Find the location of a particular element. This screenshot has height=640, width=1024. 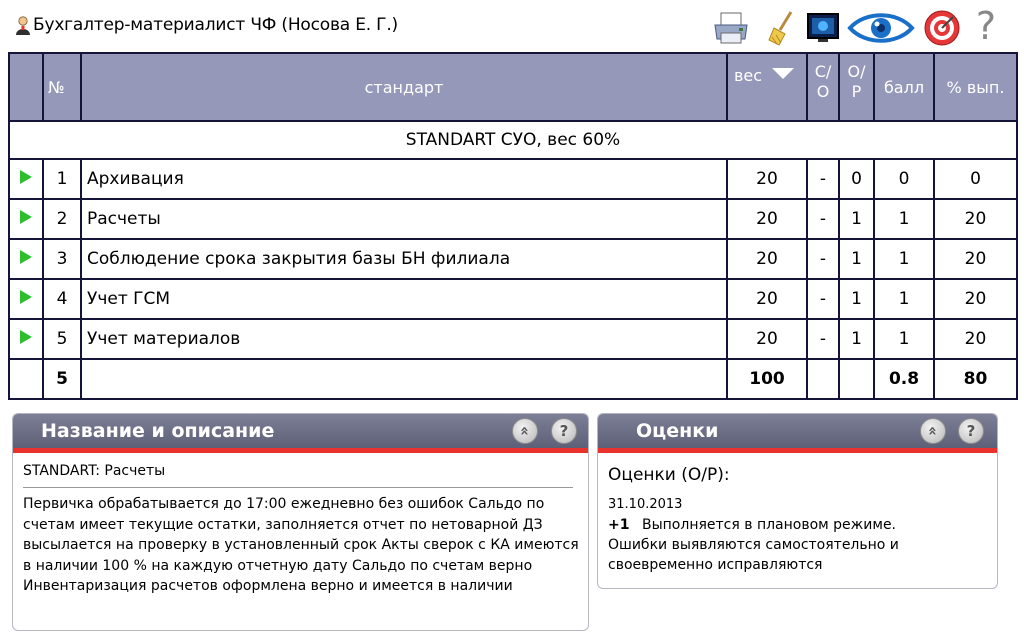

column-header-weight: вес is located at coordinates (767, 87).